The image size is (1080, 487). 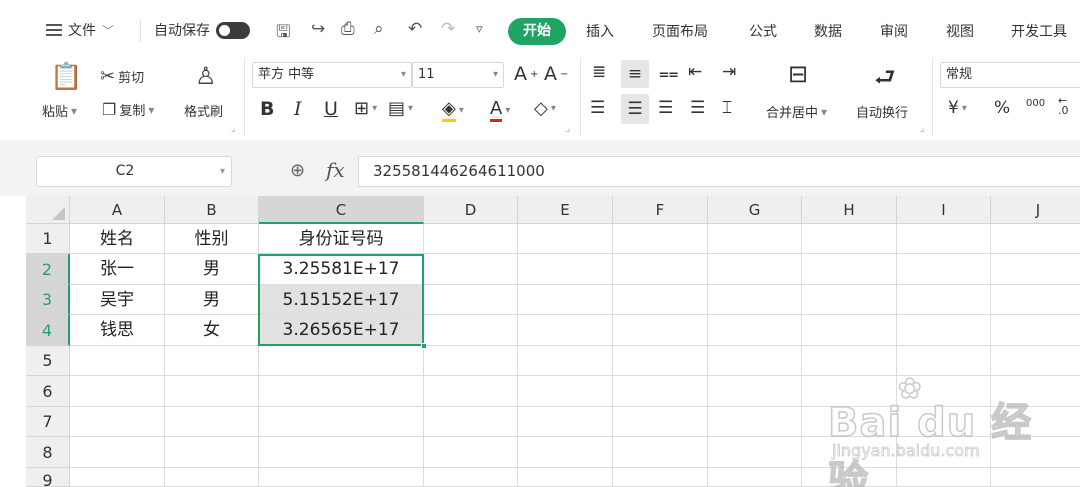 What do you see at coordinates (212, 239) in the screenshot?
I see `cell-b1: 性别` at bounding box center [212, 239].